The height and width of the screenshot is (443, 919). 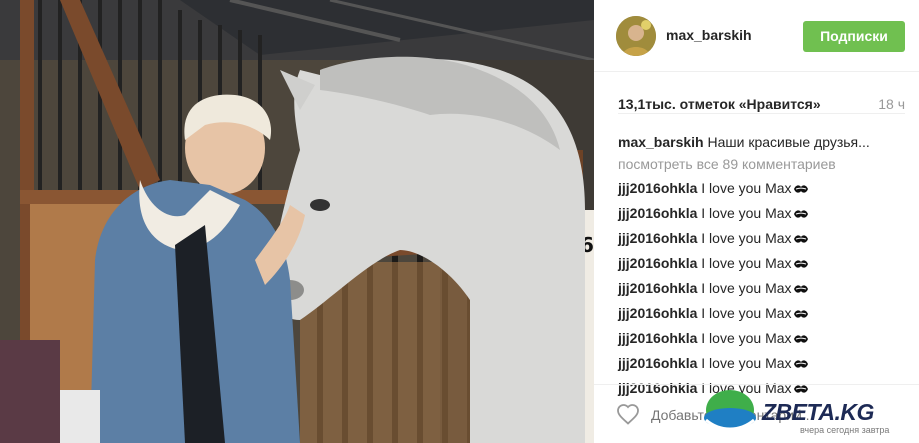 What do you see at coordinates (756, 36) in the screenshot?
I see `post-header: max_barskih Подписки` at bounding box center [756, 36].